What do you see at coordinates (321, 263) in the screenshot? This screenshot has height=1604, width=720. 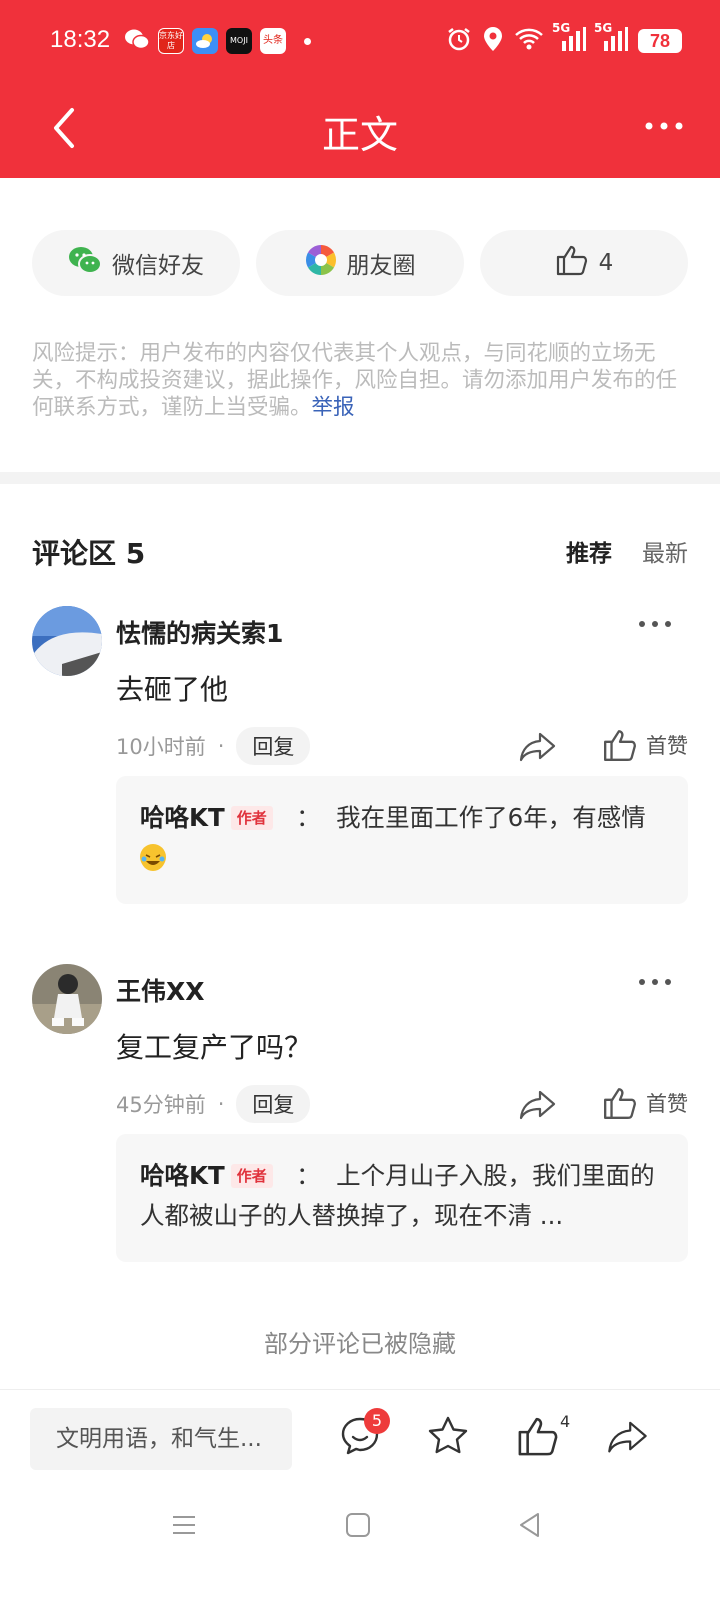 I see `moments-icon` at bounding box center [321, 263].